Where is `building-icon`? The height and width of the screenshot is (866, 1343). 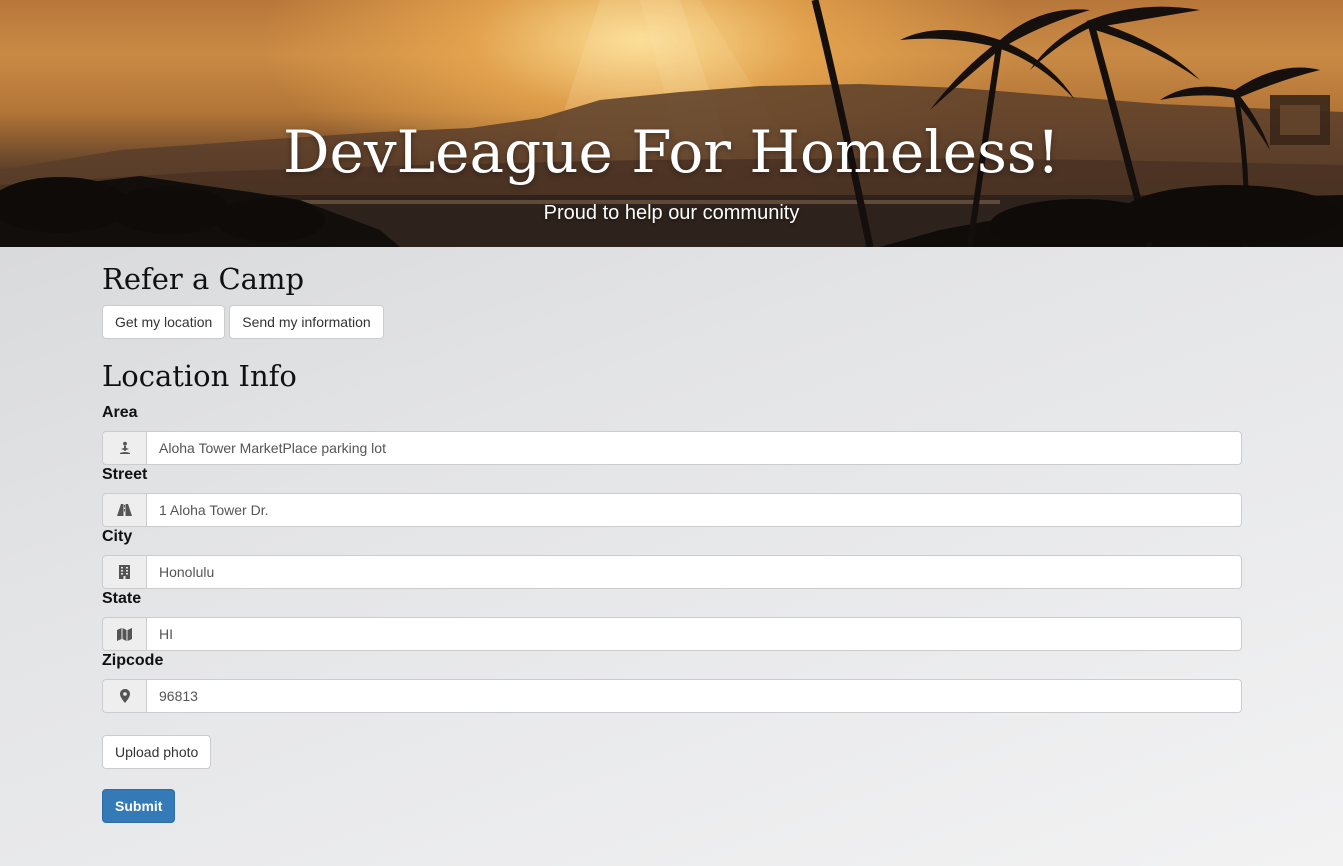
building-icon is located at coordinates (124, 572).